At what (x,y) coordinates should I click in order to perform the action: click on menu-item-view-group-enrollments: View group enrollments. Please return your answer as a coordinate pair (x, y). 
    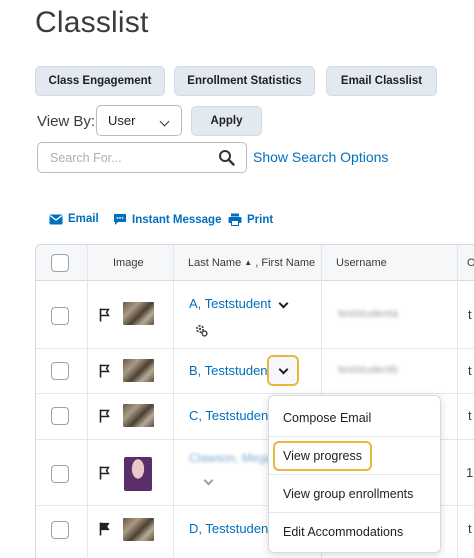
    Looking at the image, I should click on (354, 493).